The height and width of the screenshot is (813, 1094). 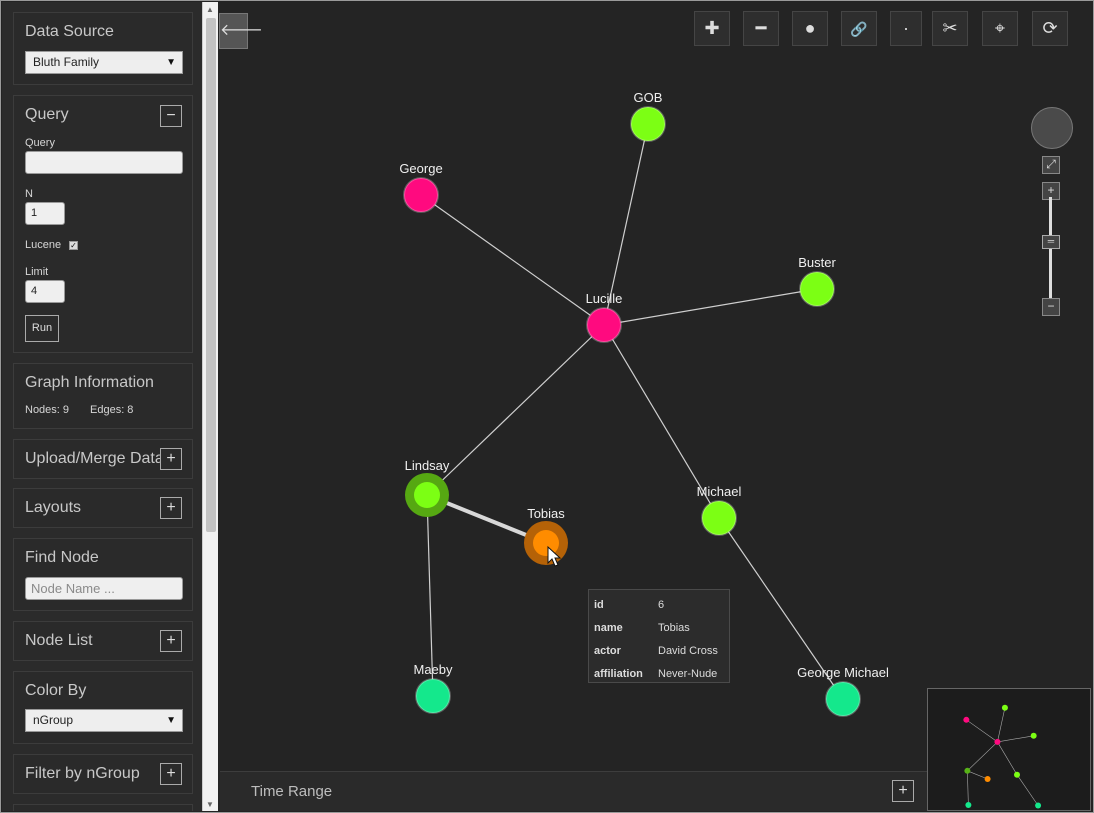 What do you see at coordinates (112, 410) in the screenshot?
I see `edge-count: Edges: 8` at bounding box center [112, 410].